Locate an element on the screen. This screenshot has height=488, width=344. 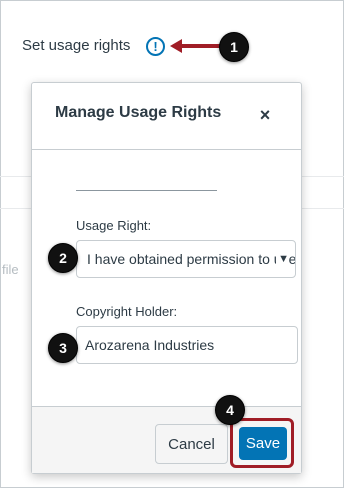
dialog-header: Manage Usage Rights × is located at coordinates (166, 116).